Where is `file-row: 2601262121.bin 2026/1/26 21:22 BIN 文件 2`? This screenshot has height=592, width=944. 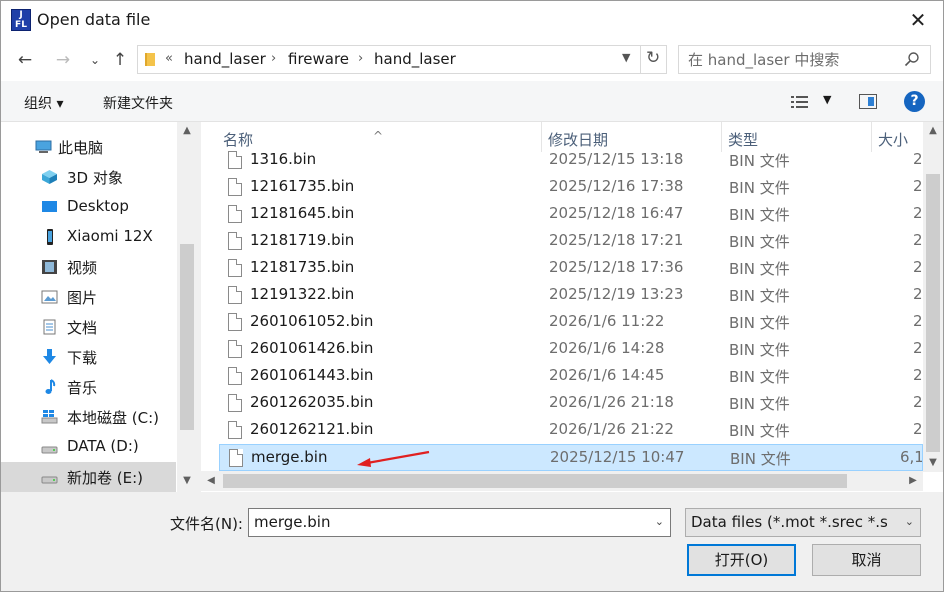
file-row: 2601262121.bin 2026/1/26 21:22 BIN 文件 2 is located at coordinates (571, 430).